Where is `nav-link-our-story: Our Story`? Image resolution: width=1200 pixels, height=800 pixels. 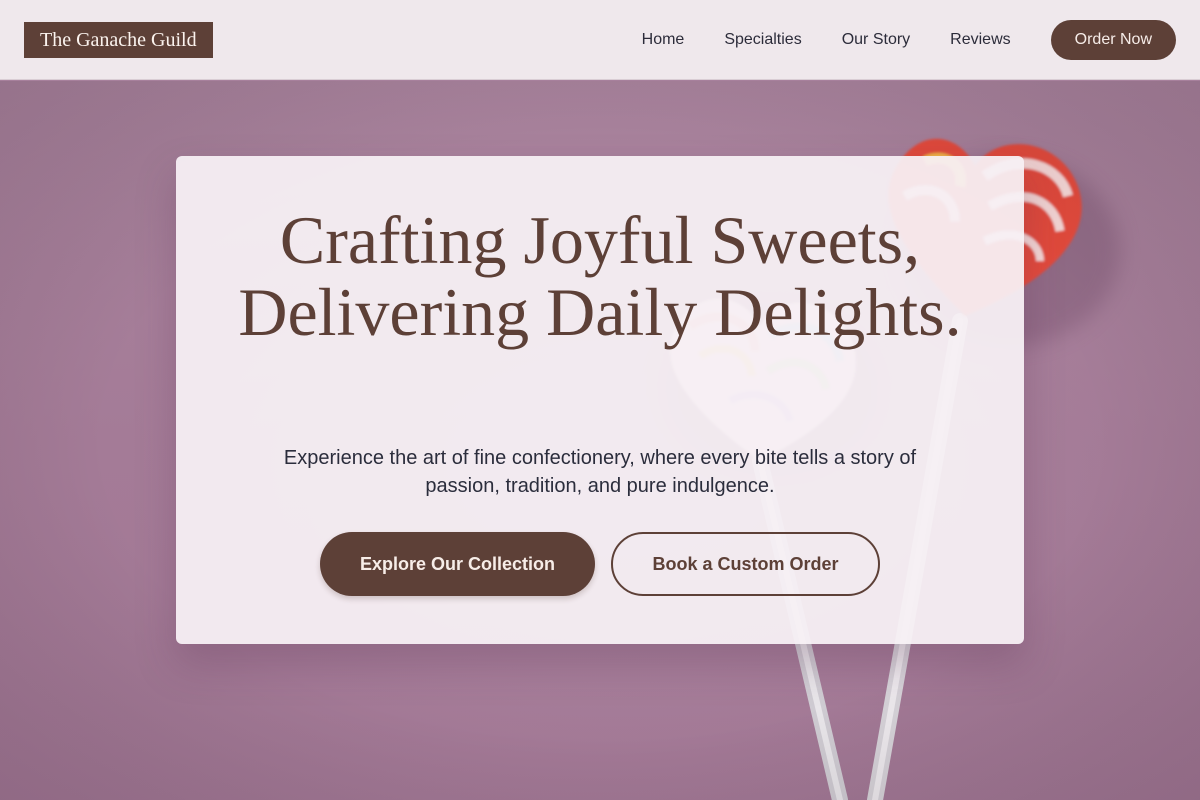 nav-link-our-story: Our Story is located at coordinates (876, 40).